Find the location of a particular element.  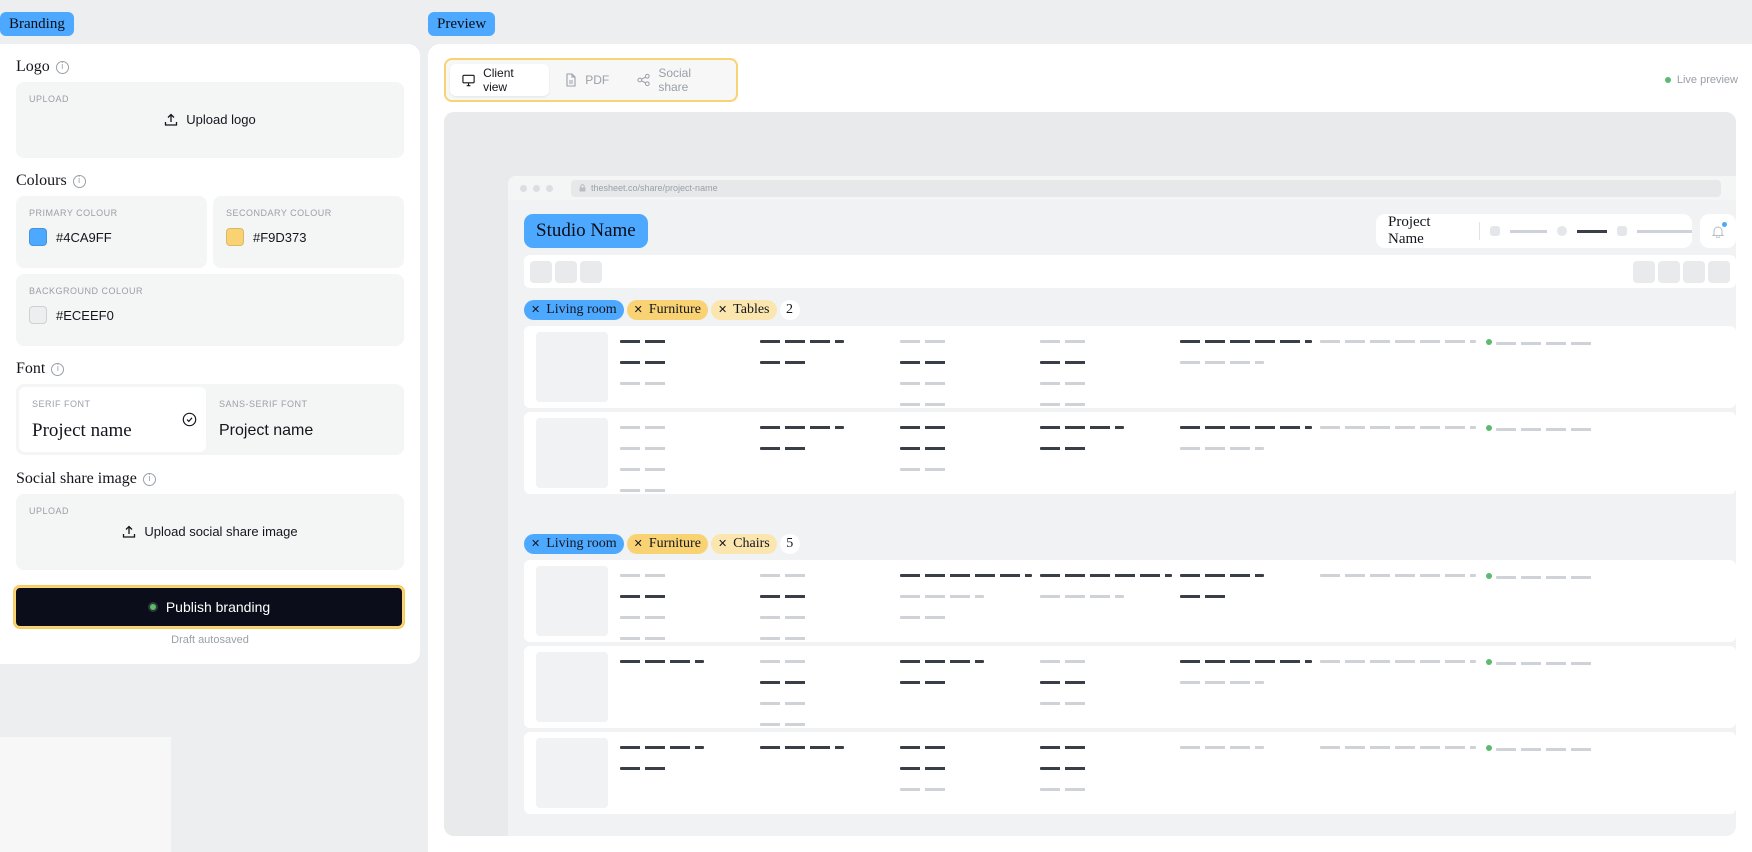

primary-colour-swatch is located at coordinates (38, 237).